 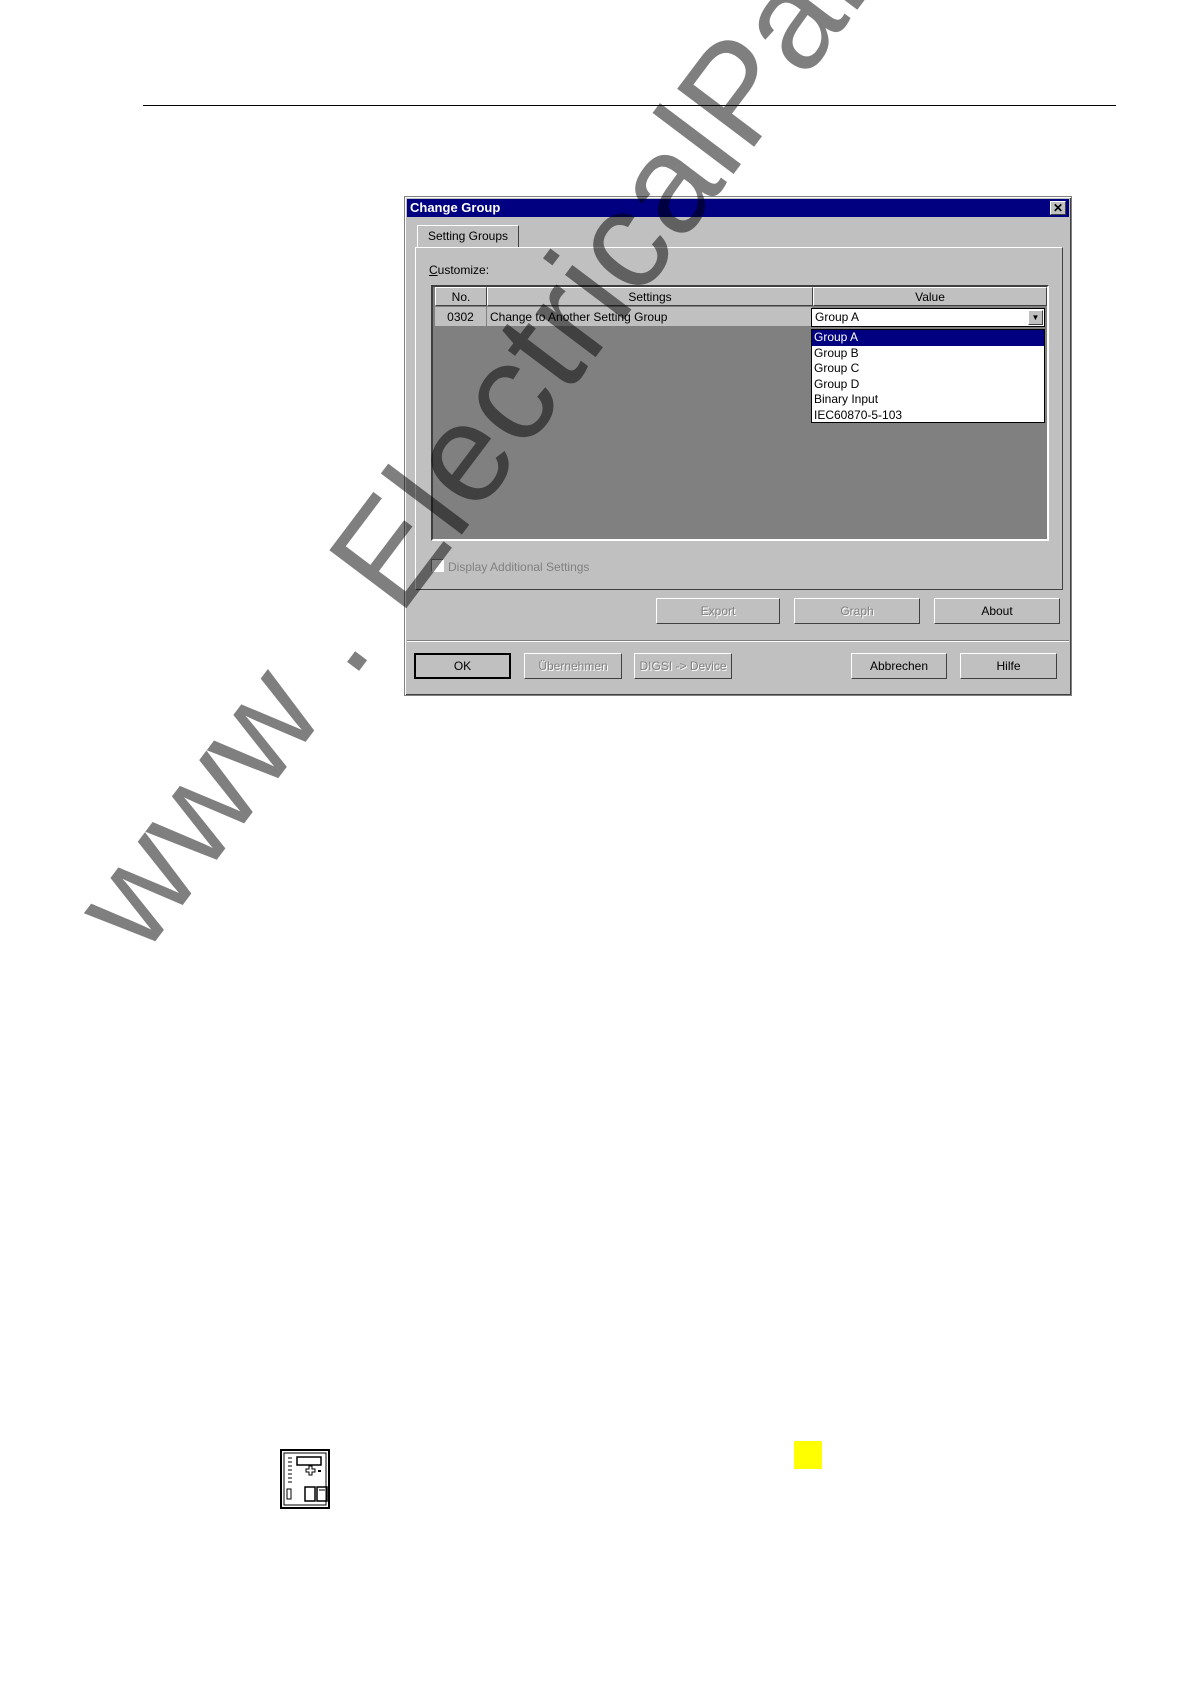 I want to click on dropdown-option-group-c: Group C, so click(x=928, y=369).